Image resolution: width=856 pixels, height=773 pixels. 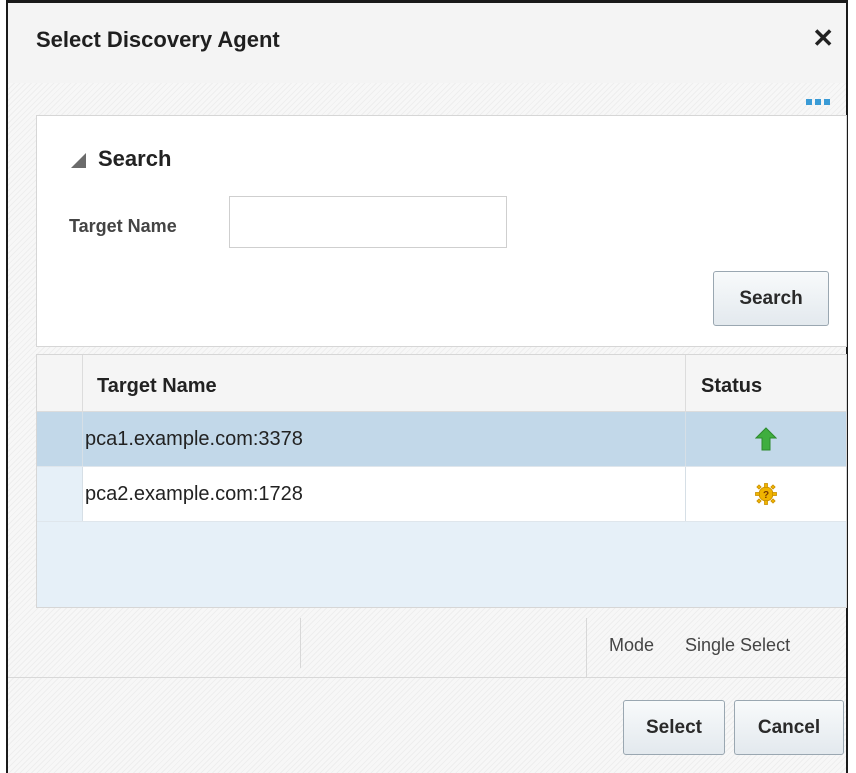 What do you see at coordinates (441, 383) in the screenshot?
I see `table-header: Target Name Status` at bounding box center [441, 383].